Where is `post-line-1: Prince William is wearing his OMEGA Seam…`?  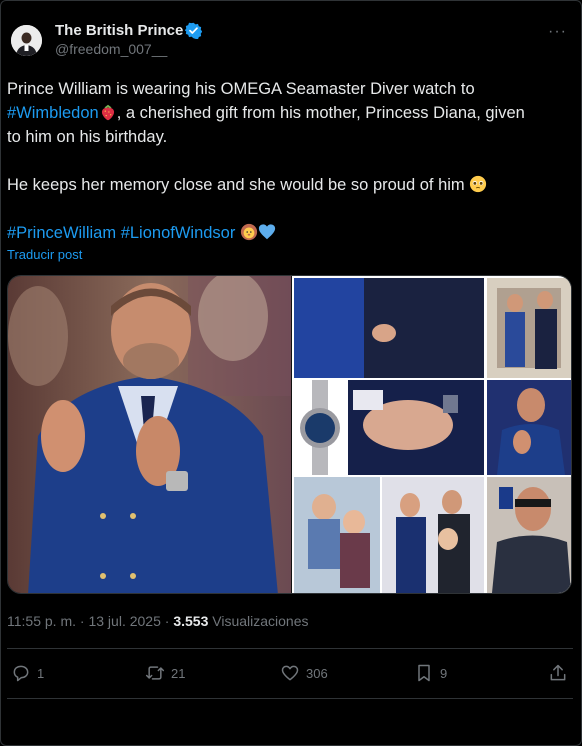
post-line-1: Prince William is wearing his OMEGA Seam… is located at coordinates (241, 89).